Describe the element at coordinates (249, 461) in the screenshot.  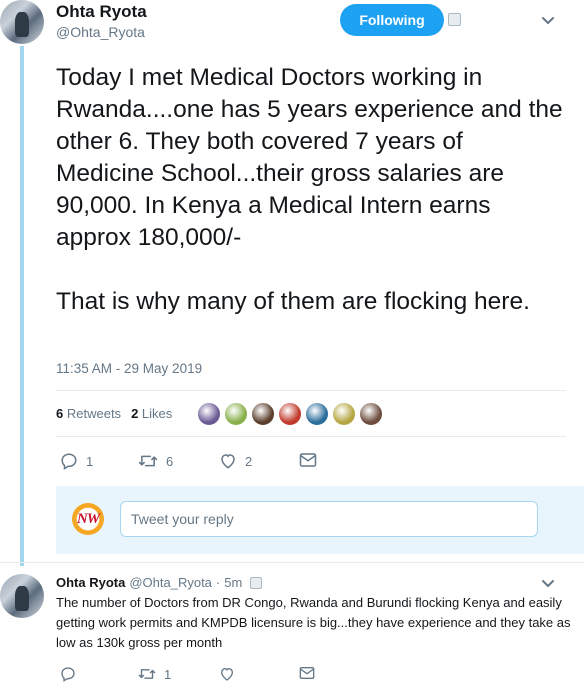
I see `like-count: 2` at that location.